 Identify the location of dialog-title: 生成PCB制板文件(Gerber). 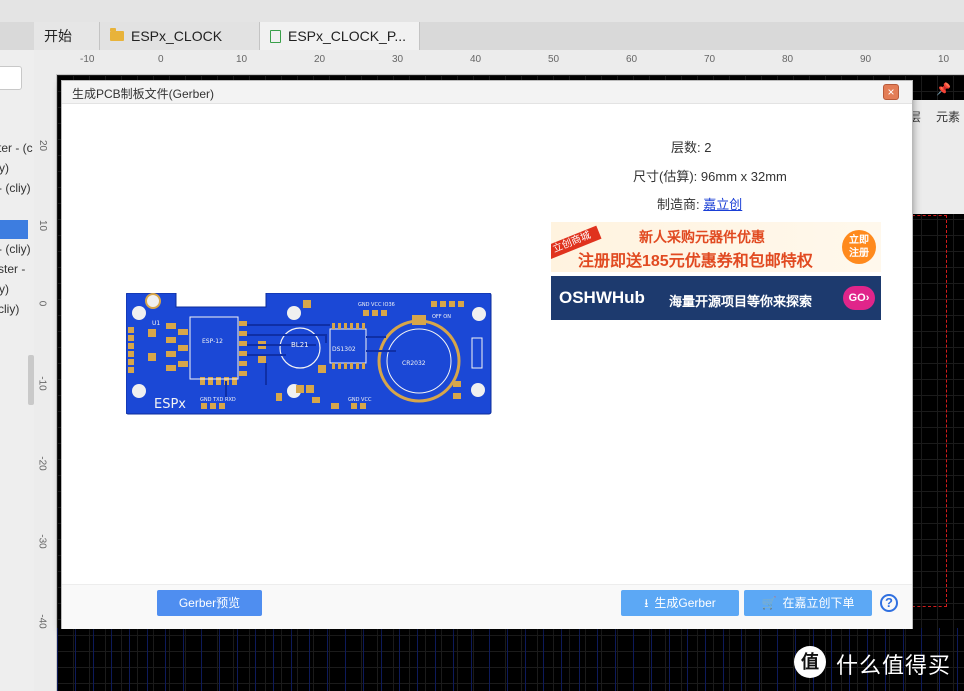
(143, 94).